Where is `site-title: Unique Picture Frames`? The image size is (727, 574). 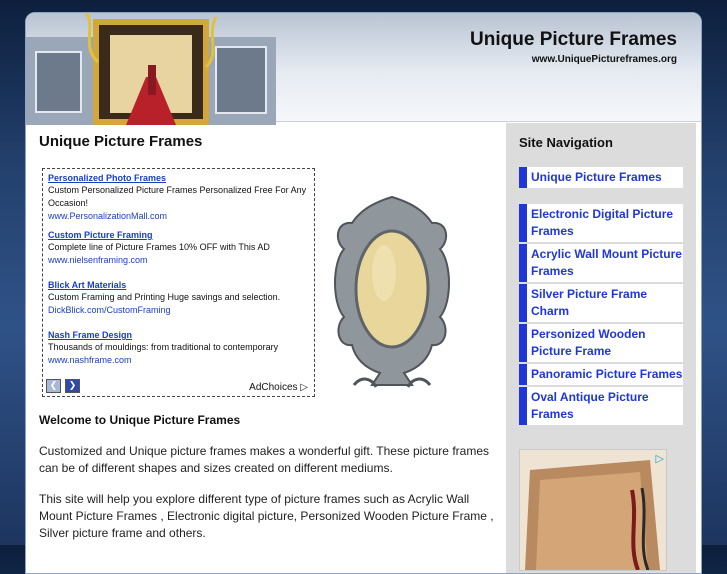
site-title: Unique Picture Frames is located at coordinates (573, 39).